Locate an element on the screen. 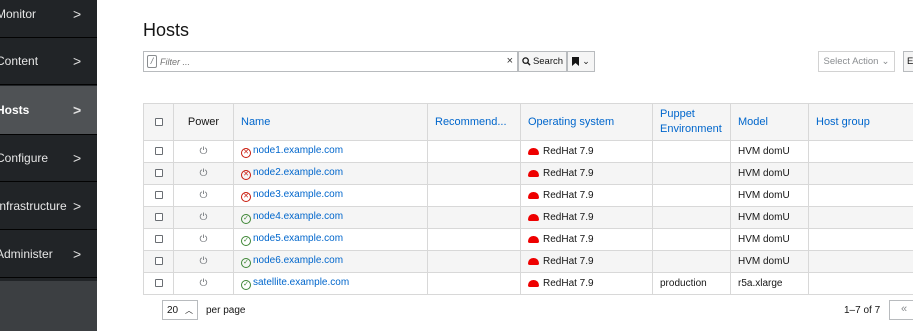 This screenshot has width=913, height=331. sidebar-item-label: Administer is located at coordinates (26, 254).